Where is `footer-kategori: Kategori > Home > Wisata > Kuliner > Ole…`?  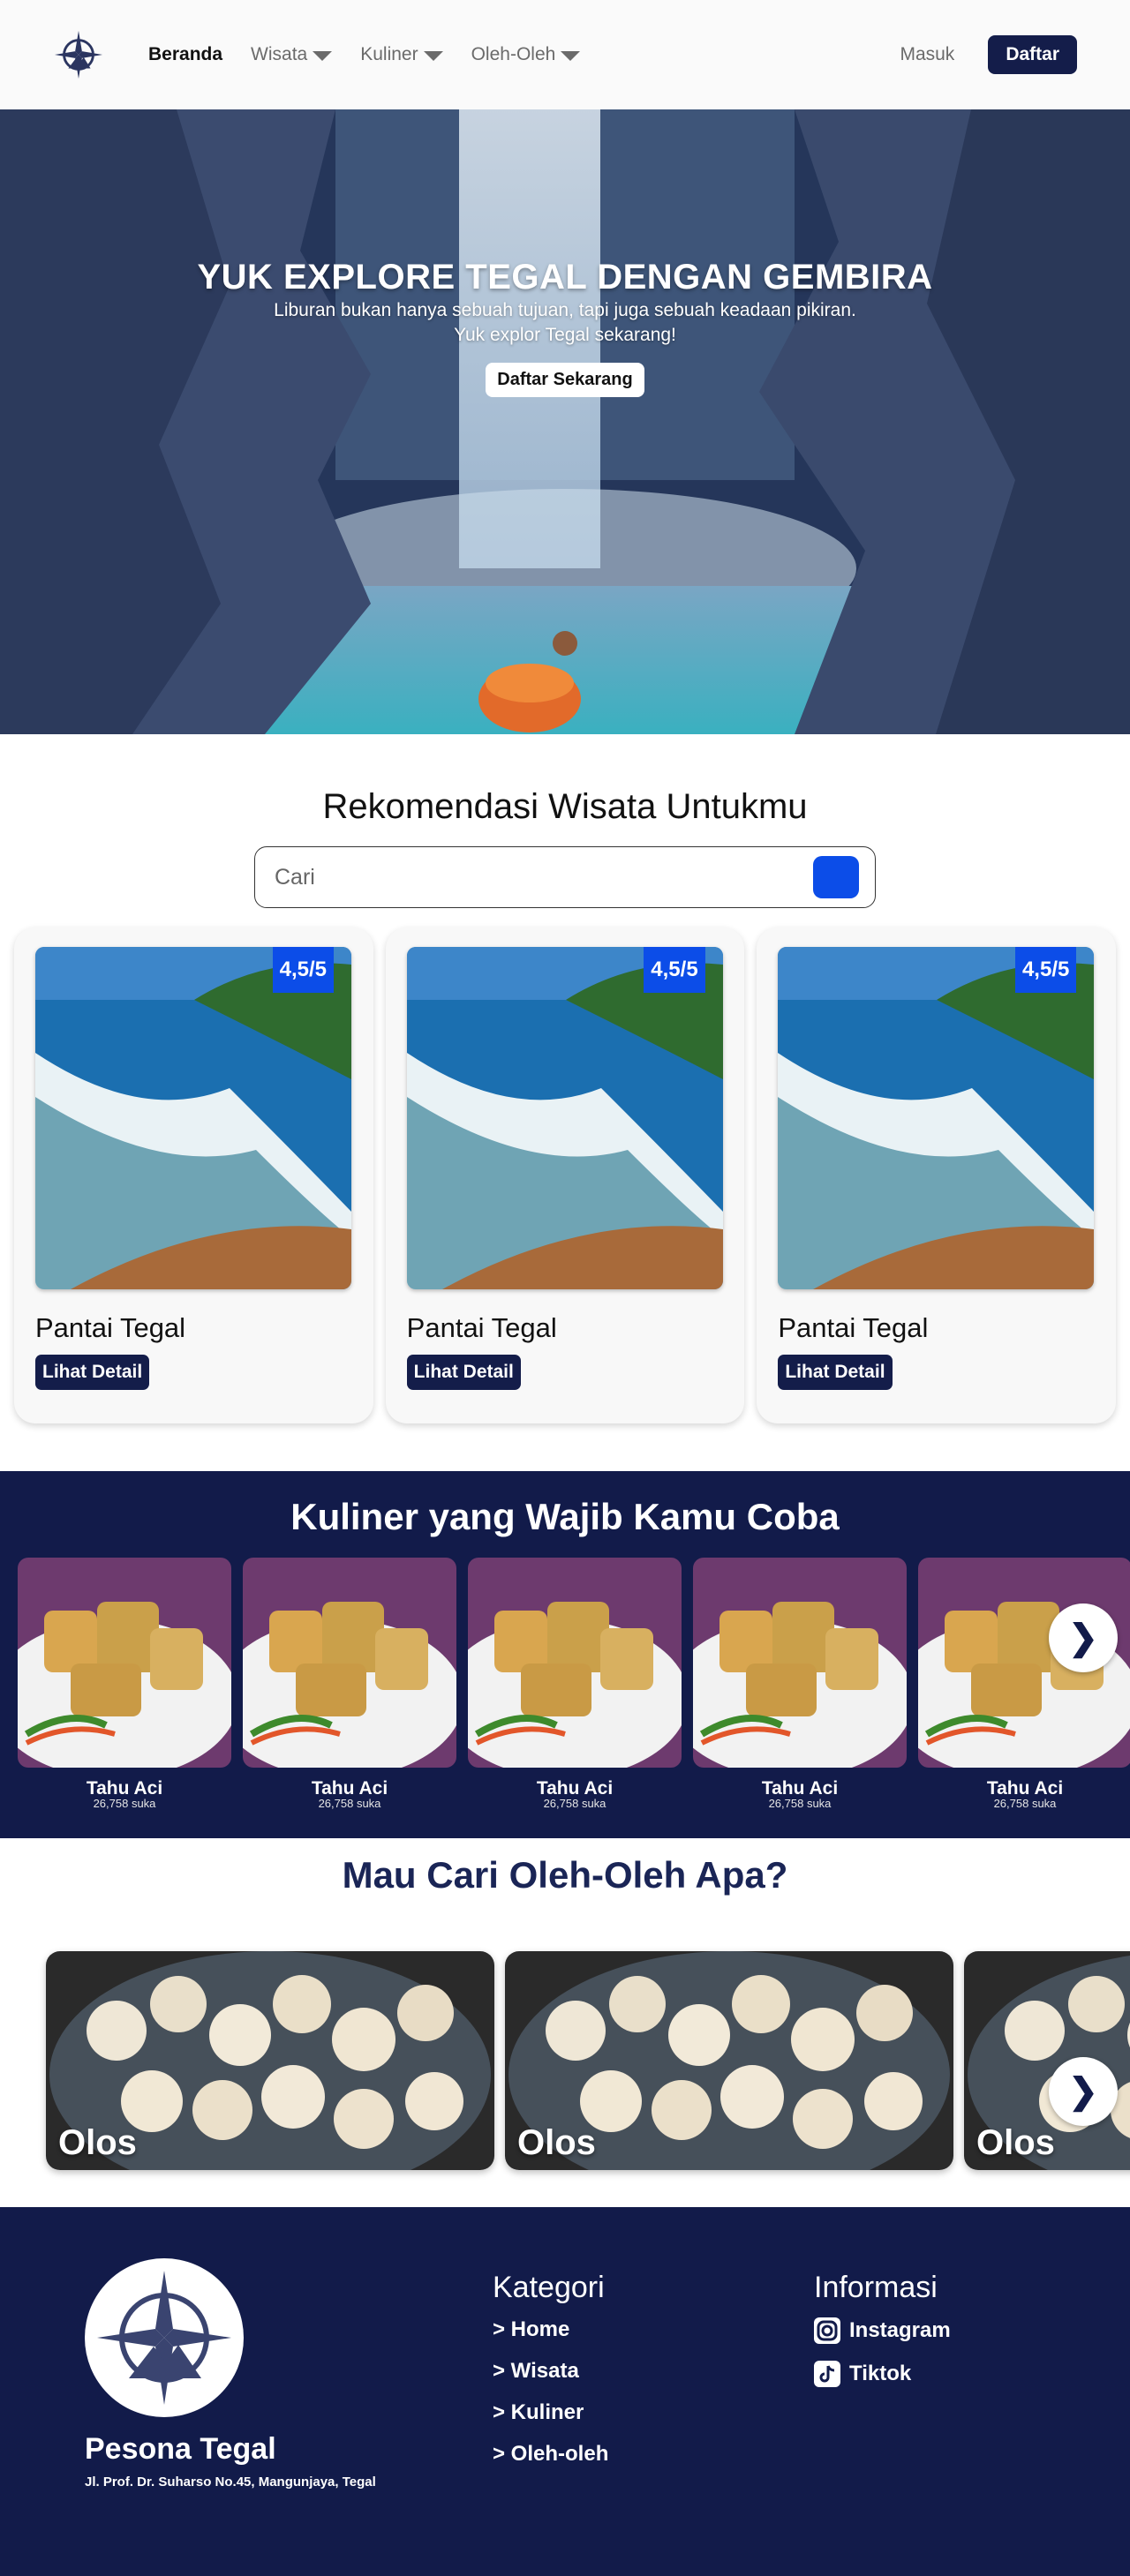 footer-kategori: Kategori > Home > Wisata > Kuliner > Ole… is located at coordinates (550, 2377).